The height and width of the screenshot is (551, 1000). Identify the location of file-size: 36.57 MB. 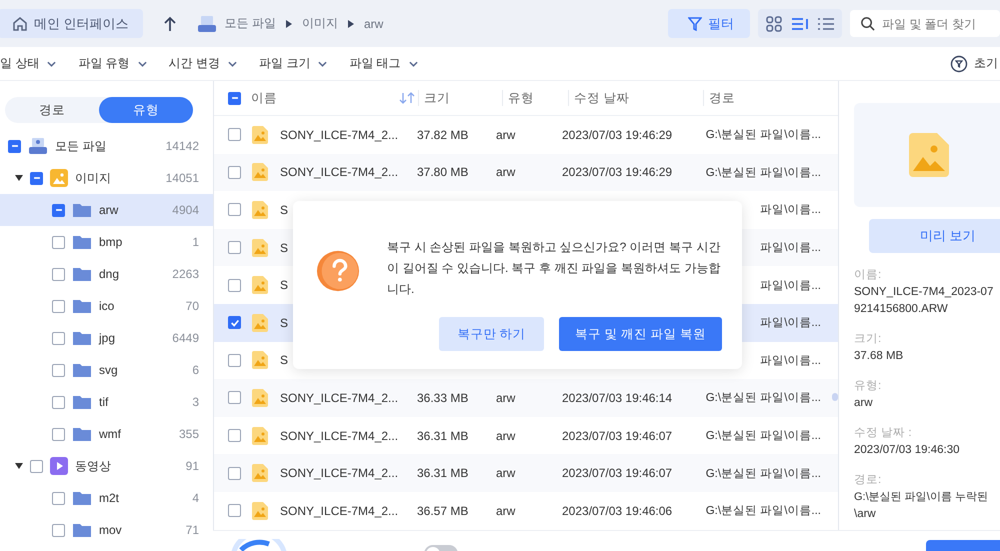
(443, 511).